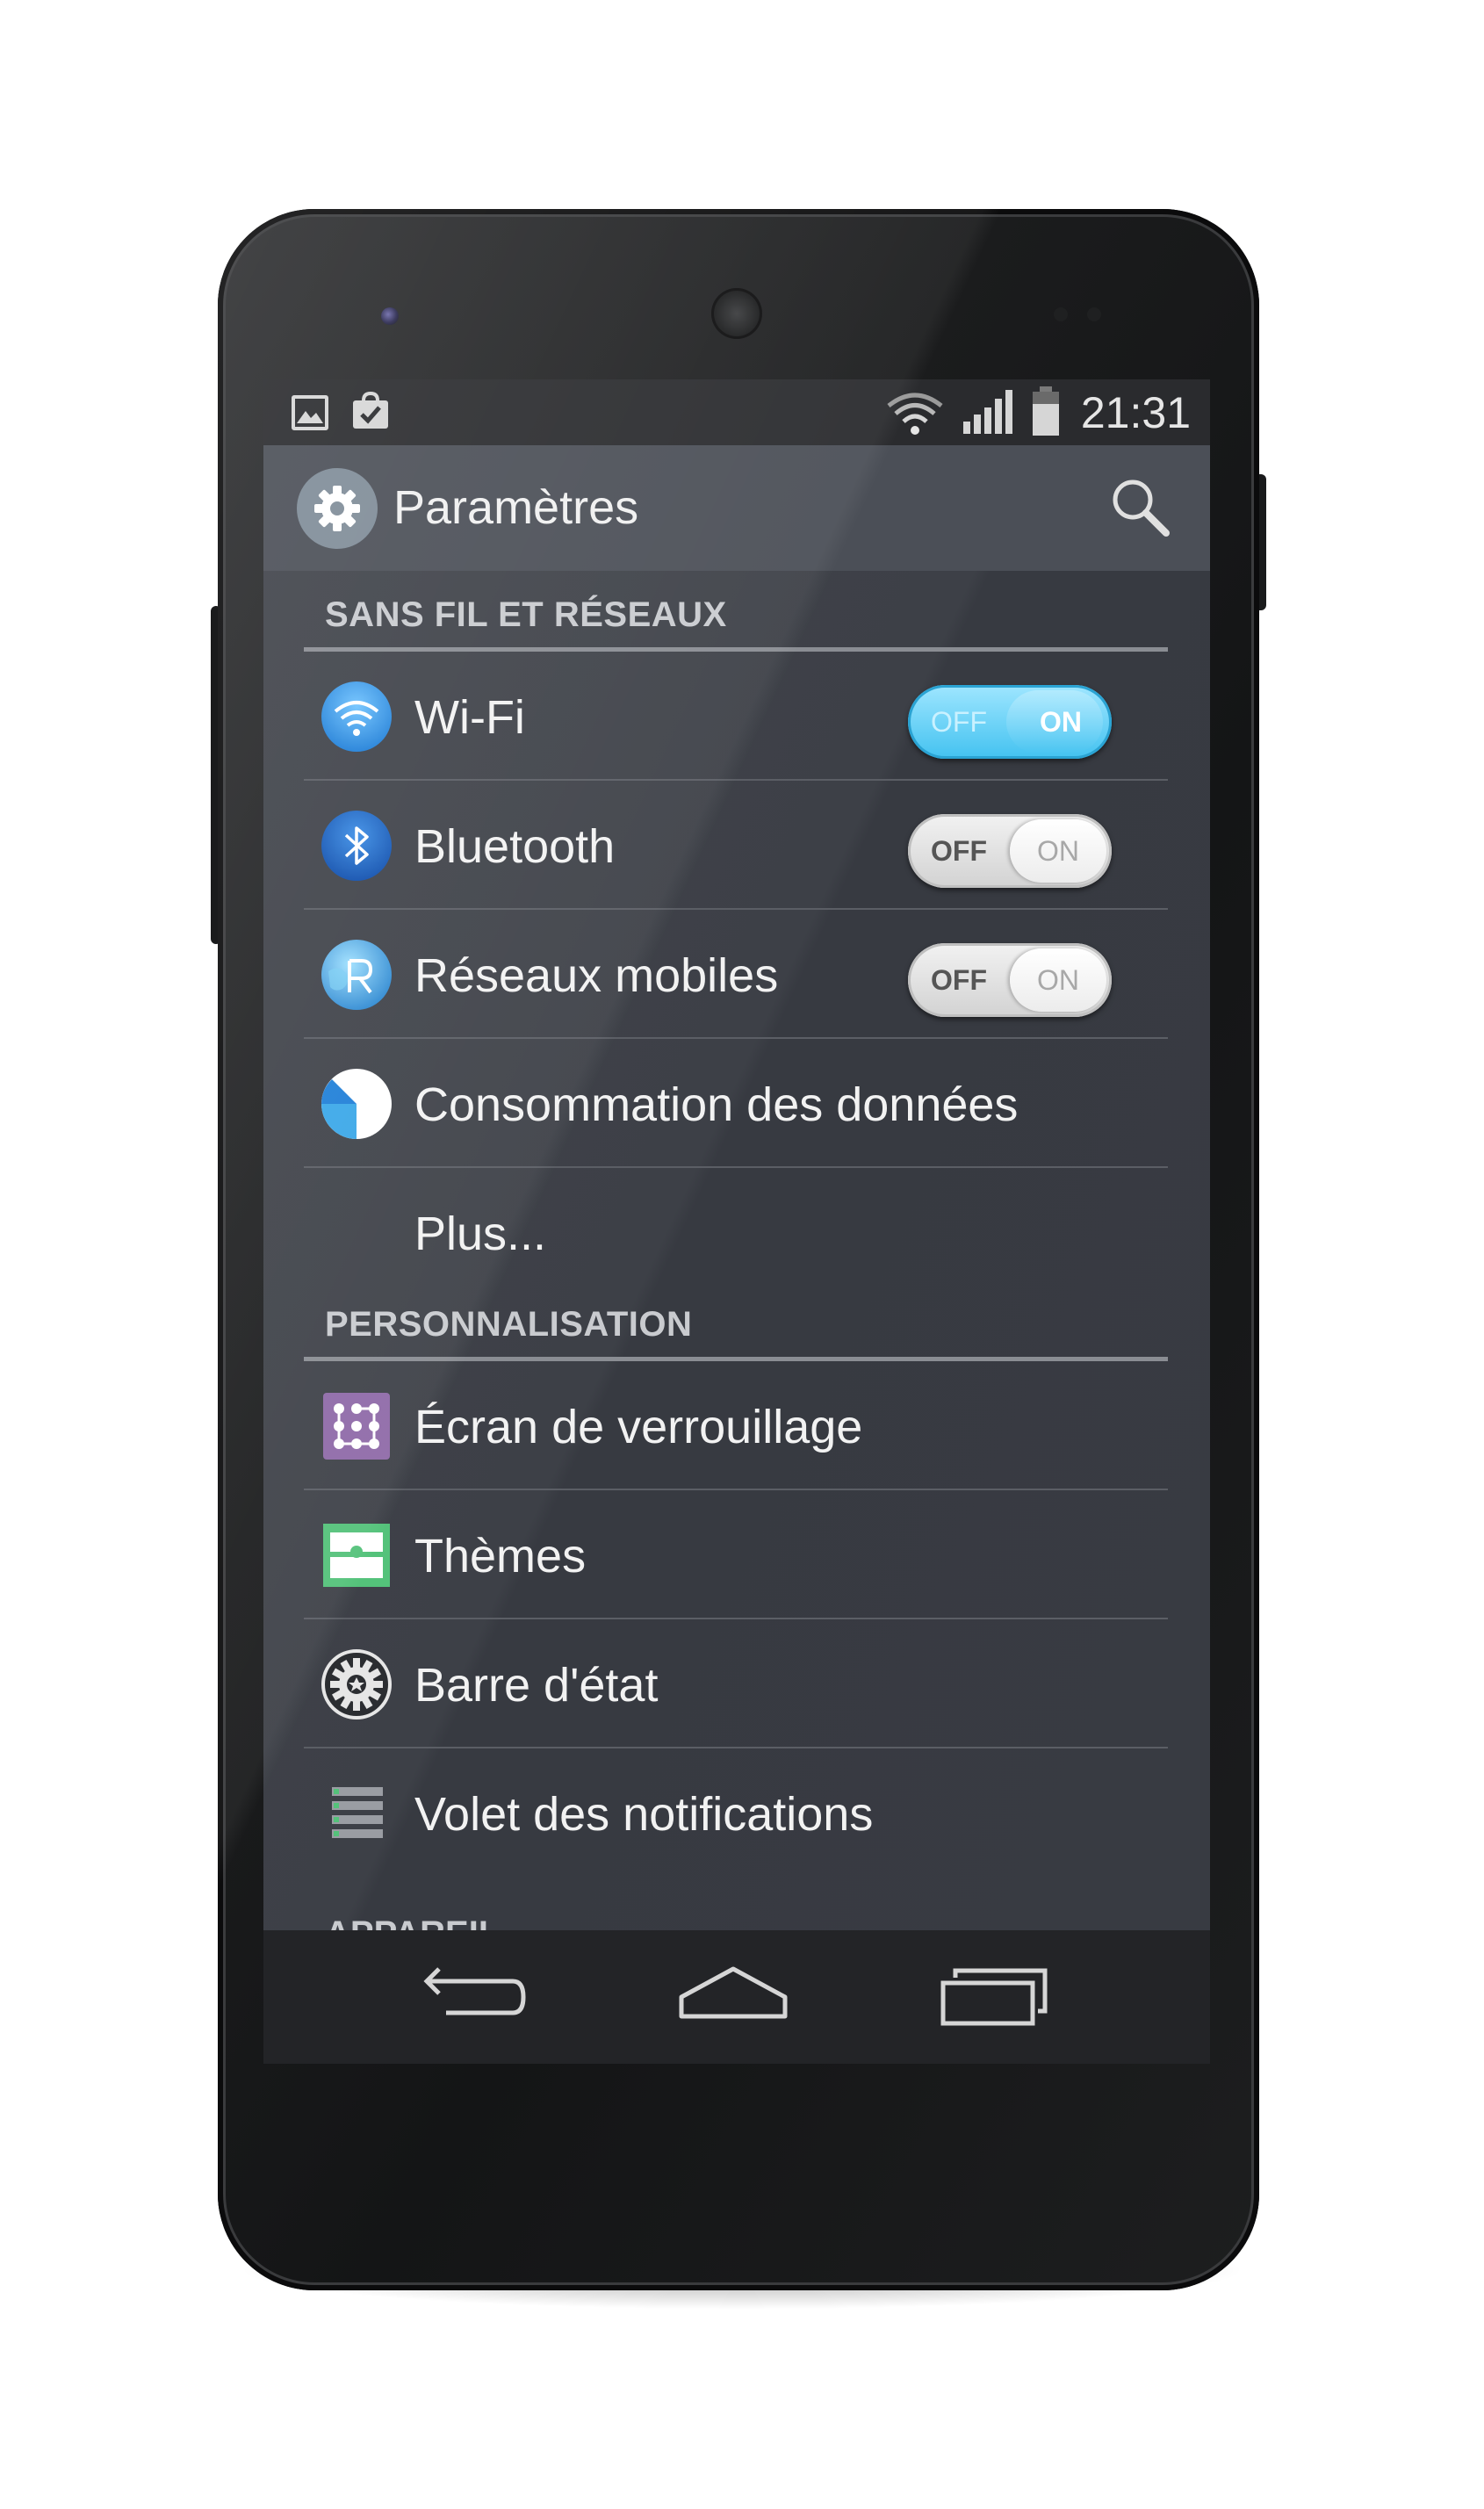 This screenshot has height=2509, width=1484. What do you see at coordinates (337, 508) in the screenshot?
I see `settings-gear-icon` at bounding box center [337, 508].